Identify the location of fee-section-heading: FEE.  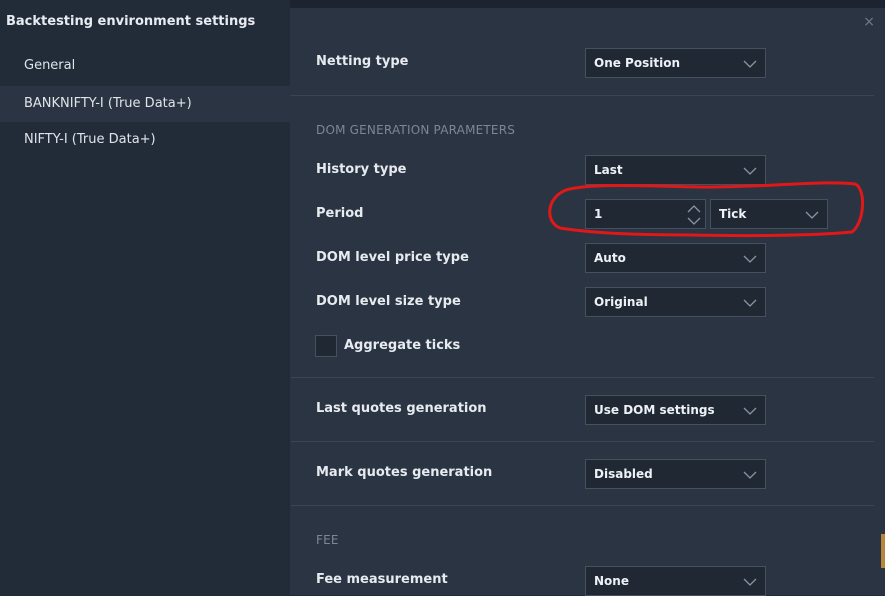
(327, 540).